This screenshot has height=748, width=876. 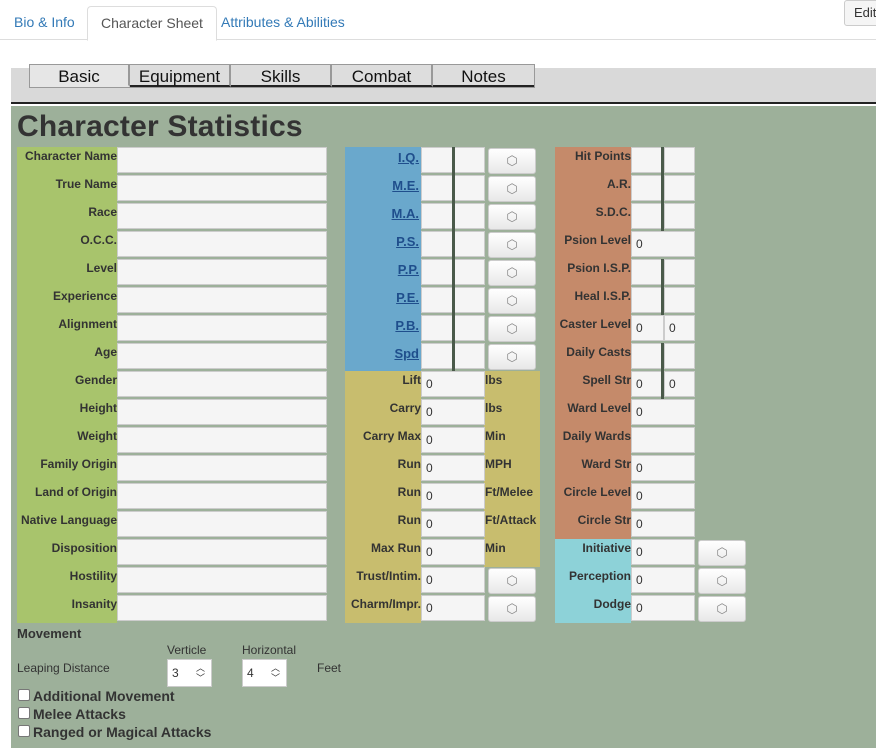 I want to click on subtab-notes: Notes, so click(x=483, y=76).